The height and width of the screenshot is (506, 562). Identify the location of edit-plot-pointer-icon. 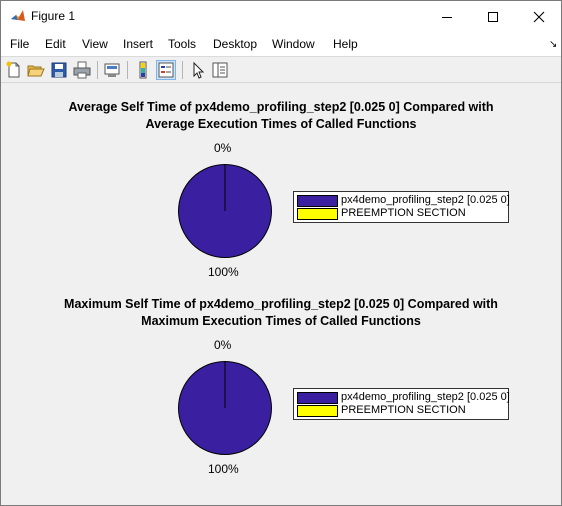
(198, 70).